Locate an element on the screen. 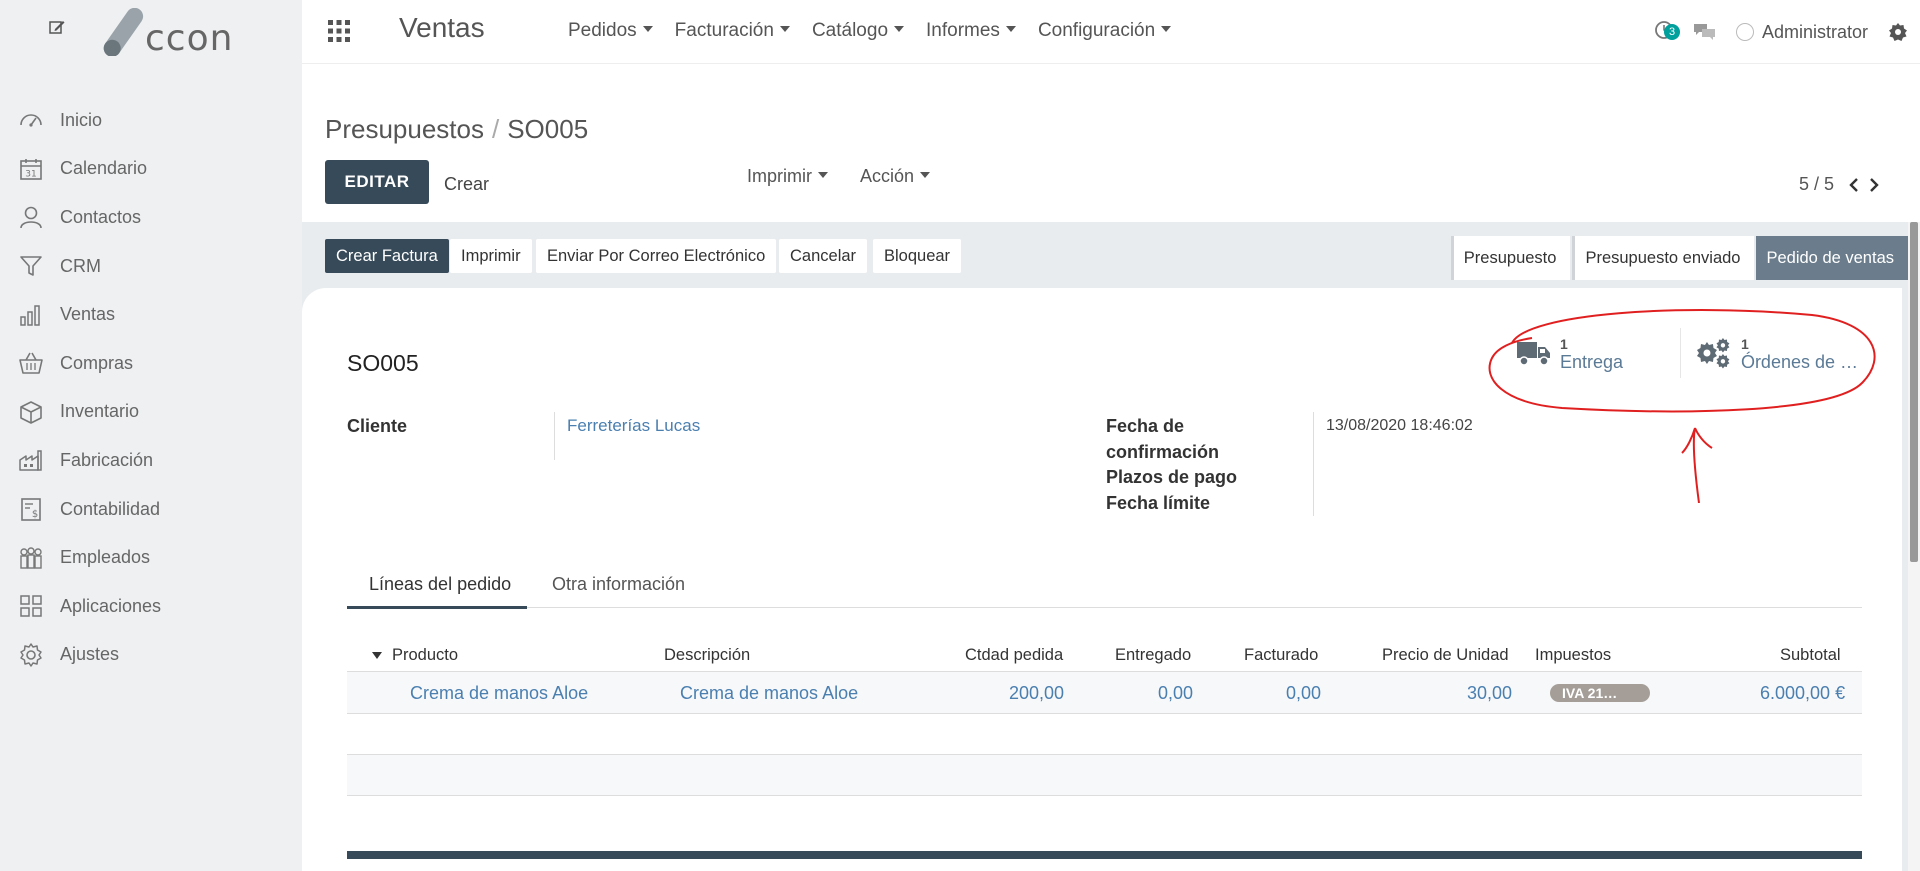  menu-label: Pedidos is located at coordinates (602, 30).